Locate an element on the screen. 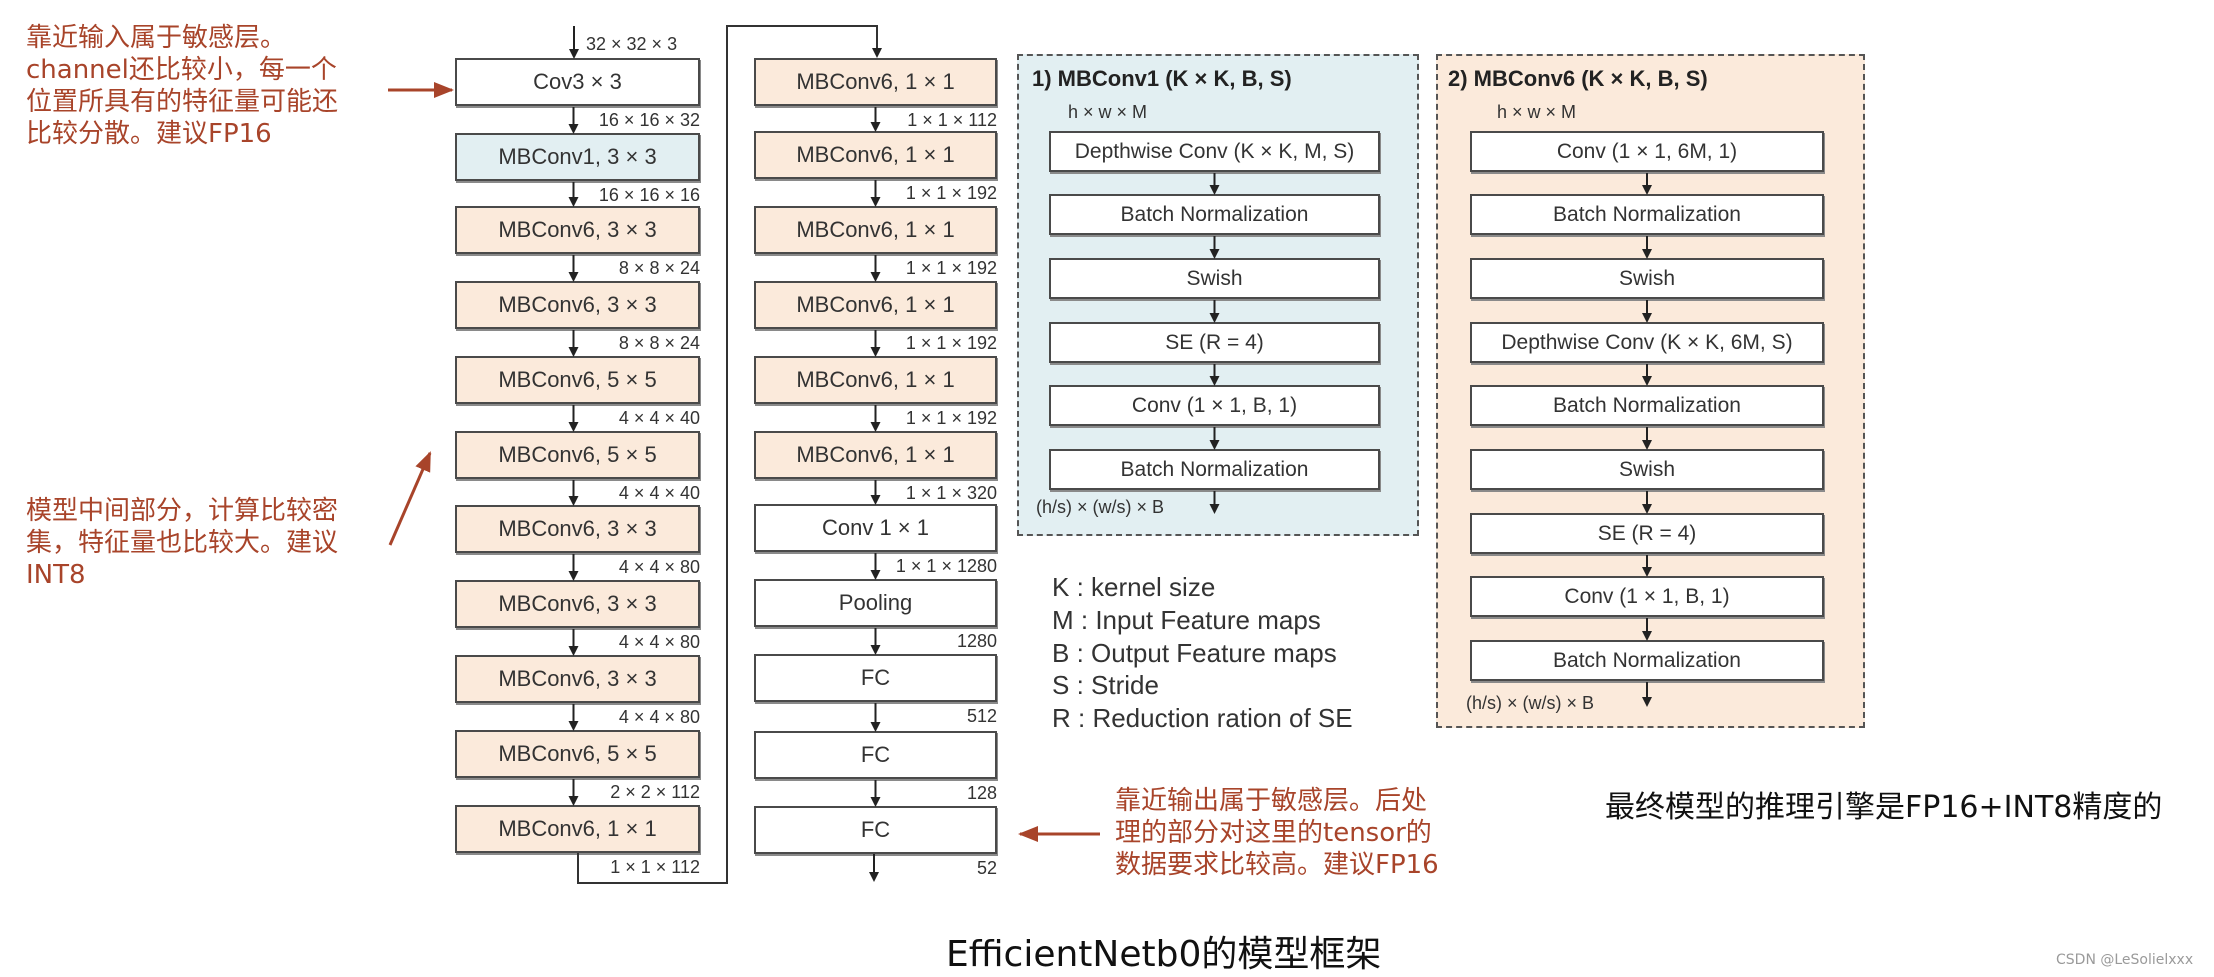 The width and height of the screenshot is (2214, 977). legend-item: S : Stride is located at coordinates (1105, 685).